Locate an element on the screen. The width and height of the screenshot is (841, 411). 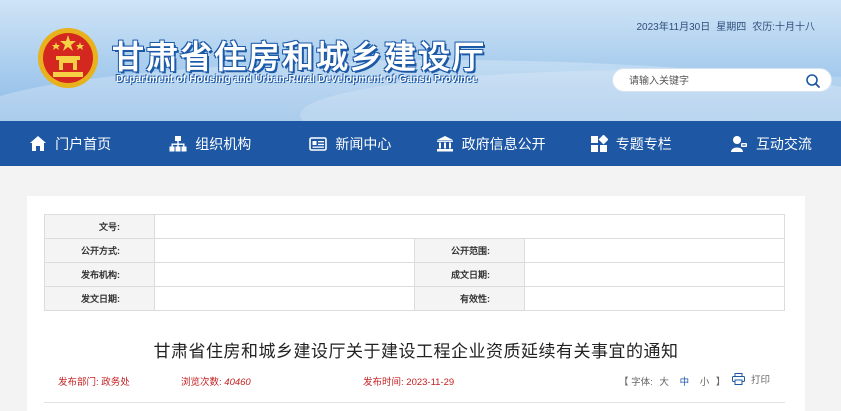
nav-item-label: 组织机构 is located at coordinates (223, 143).